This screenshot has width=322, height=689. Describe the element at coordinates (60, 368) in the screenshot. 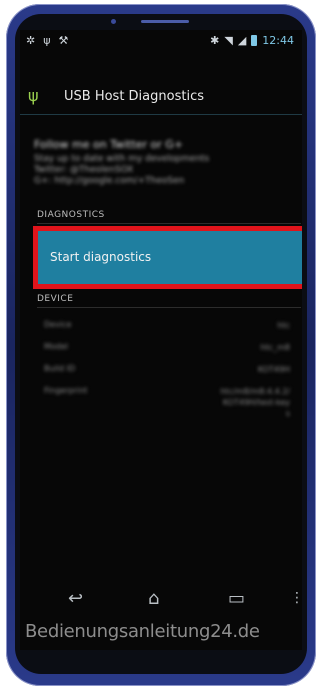

I see `device-row-key: Build ID` at that location.